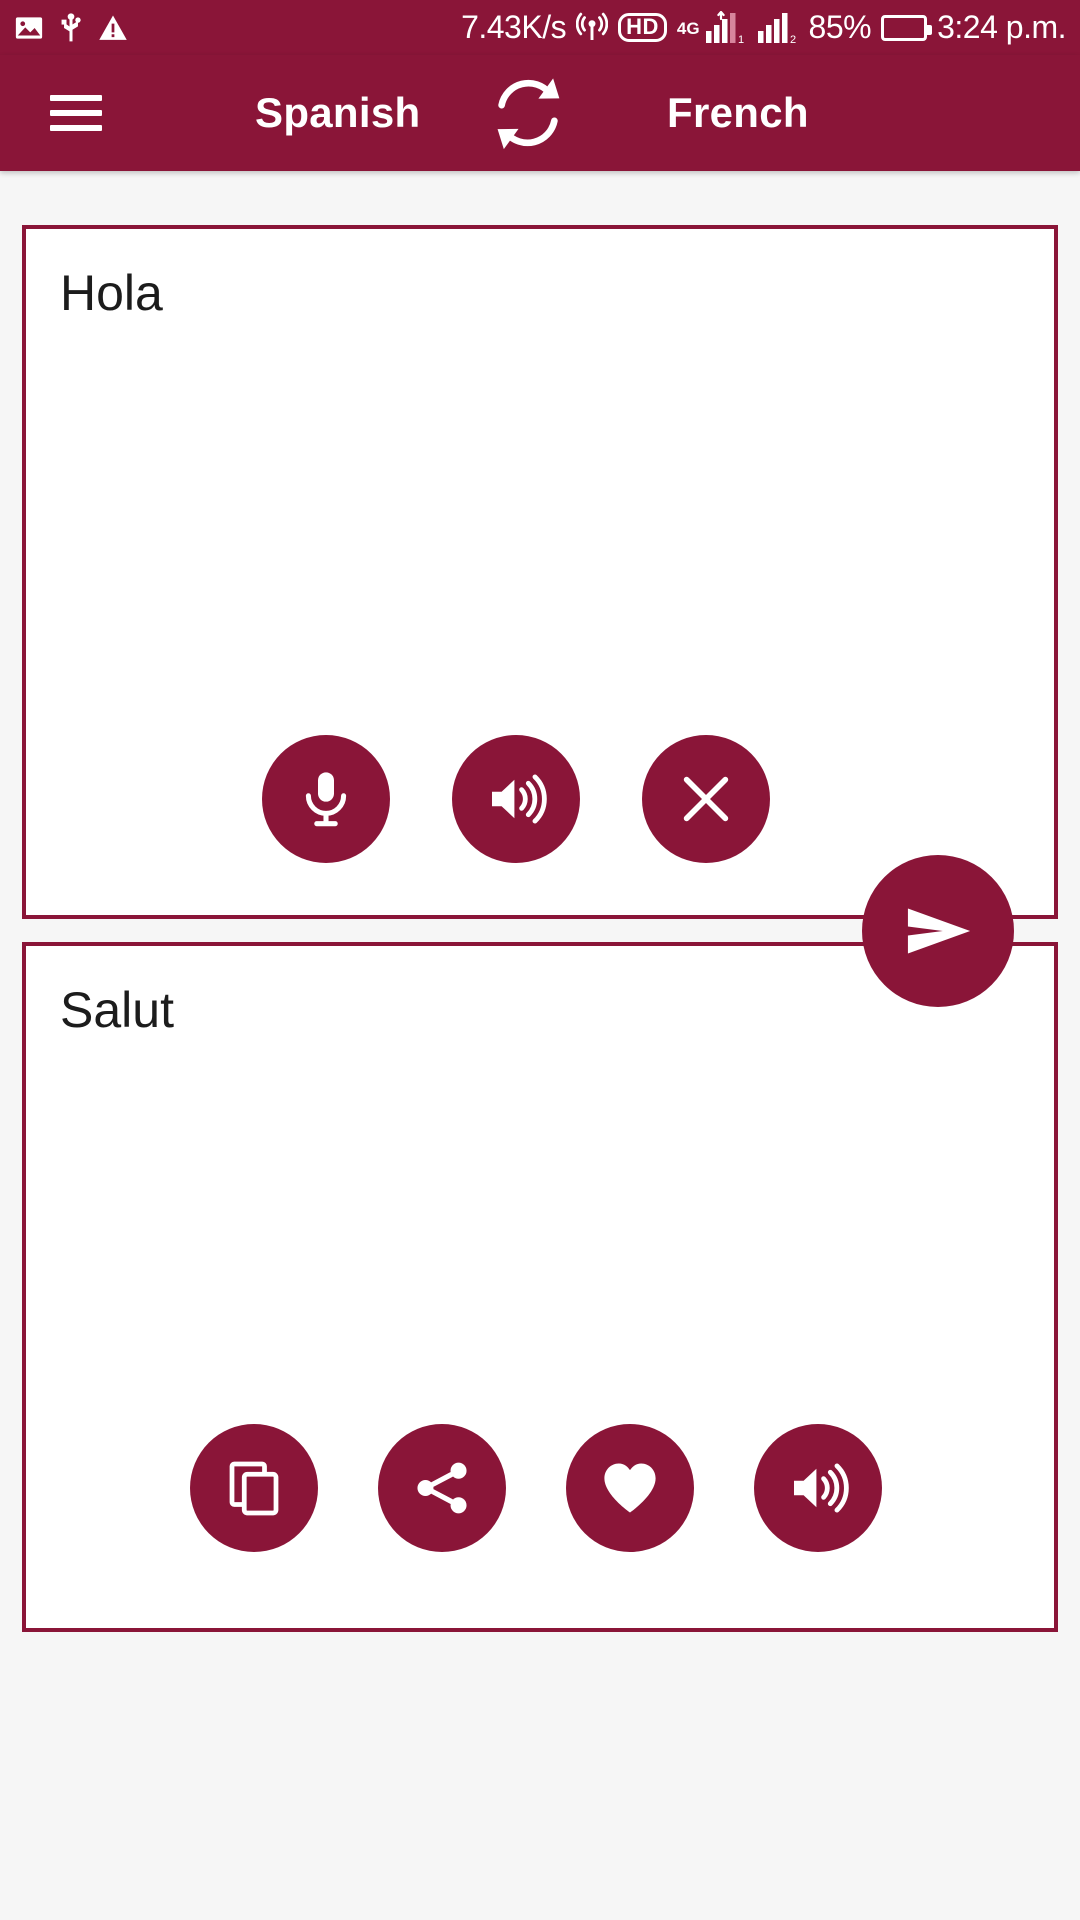 Image resolution: width=1080 pixels, height=1920 pixels. I want to click on copy-button, so click(254, 1488).